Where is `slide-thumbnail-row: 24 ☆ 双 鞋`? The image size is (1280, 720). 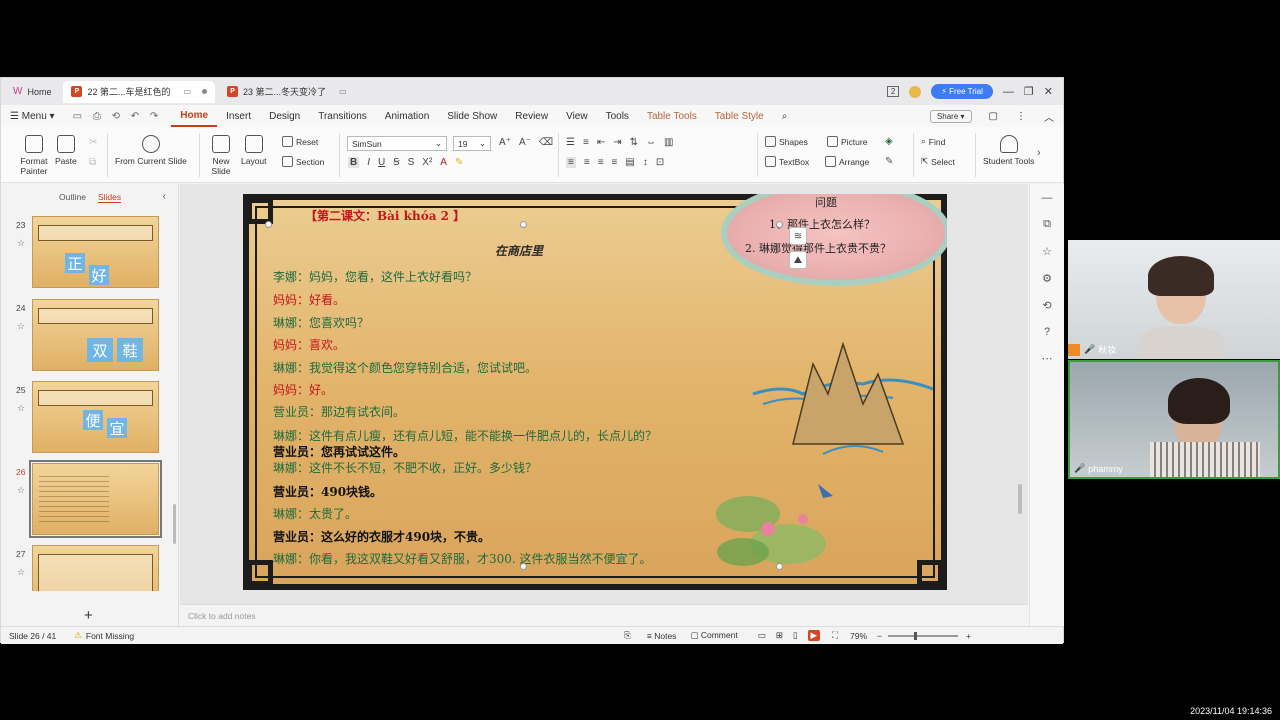 slide-thumbnail-row: 24 ☆ 双 鞋 is located at coordinates (86, 335).